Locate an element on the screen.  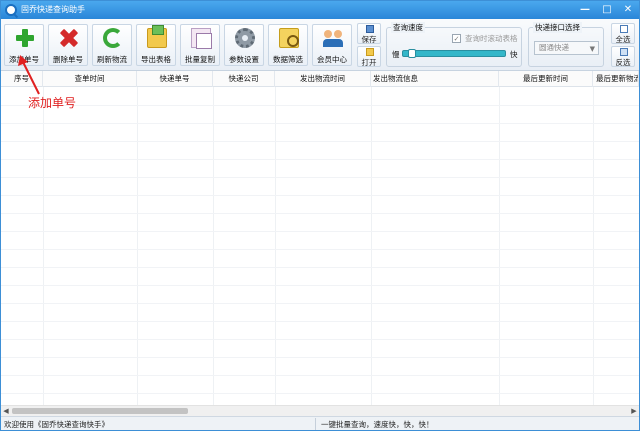
settings-label: 参数设置 is located at coordinates (244, 59).